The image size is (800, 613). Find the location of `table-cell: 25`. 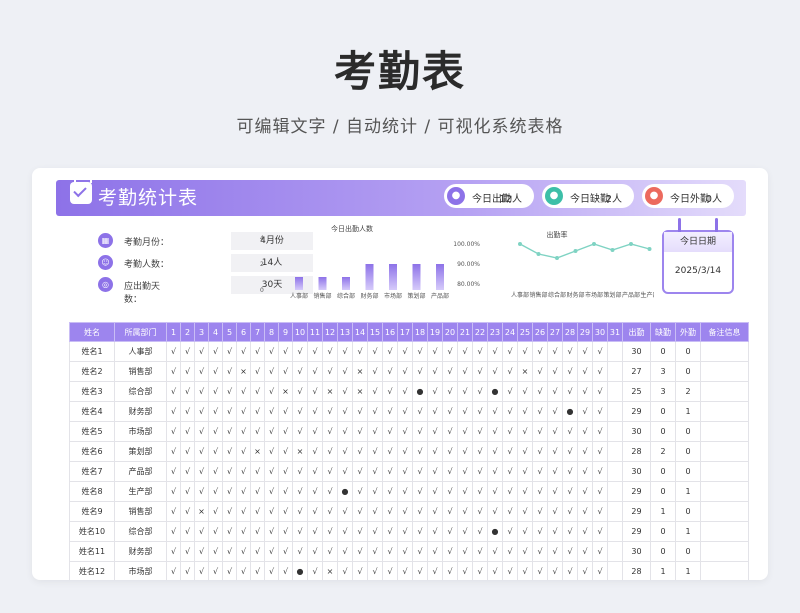

table-cell: 25 is located at coordinates (636, 391).